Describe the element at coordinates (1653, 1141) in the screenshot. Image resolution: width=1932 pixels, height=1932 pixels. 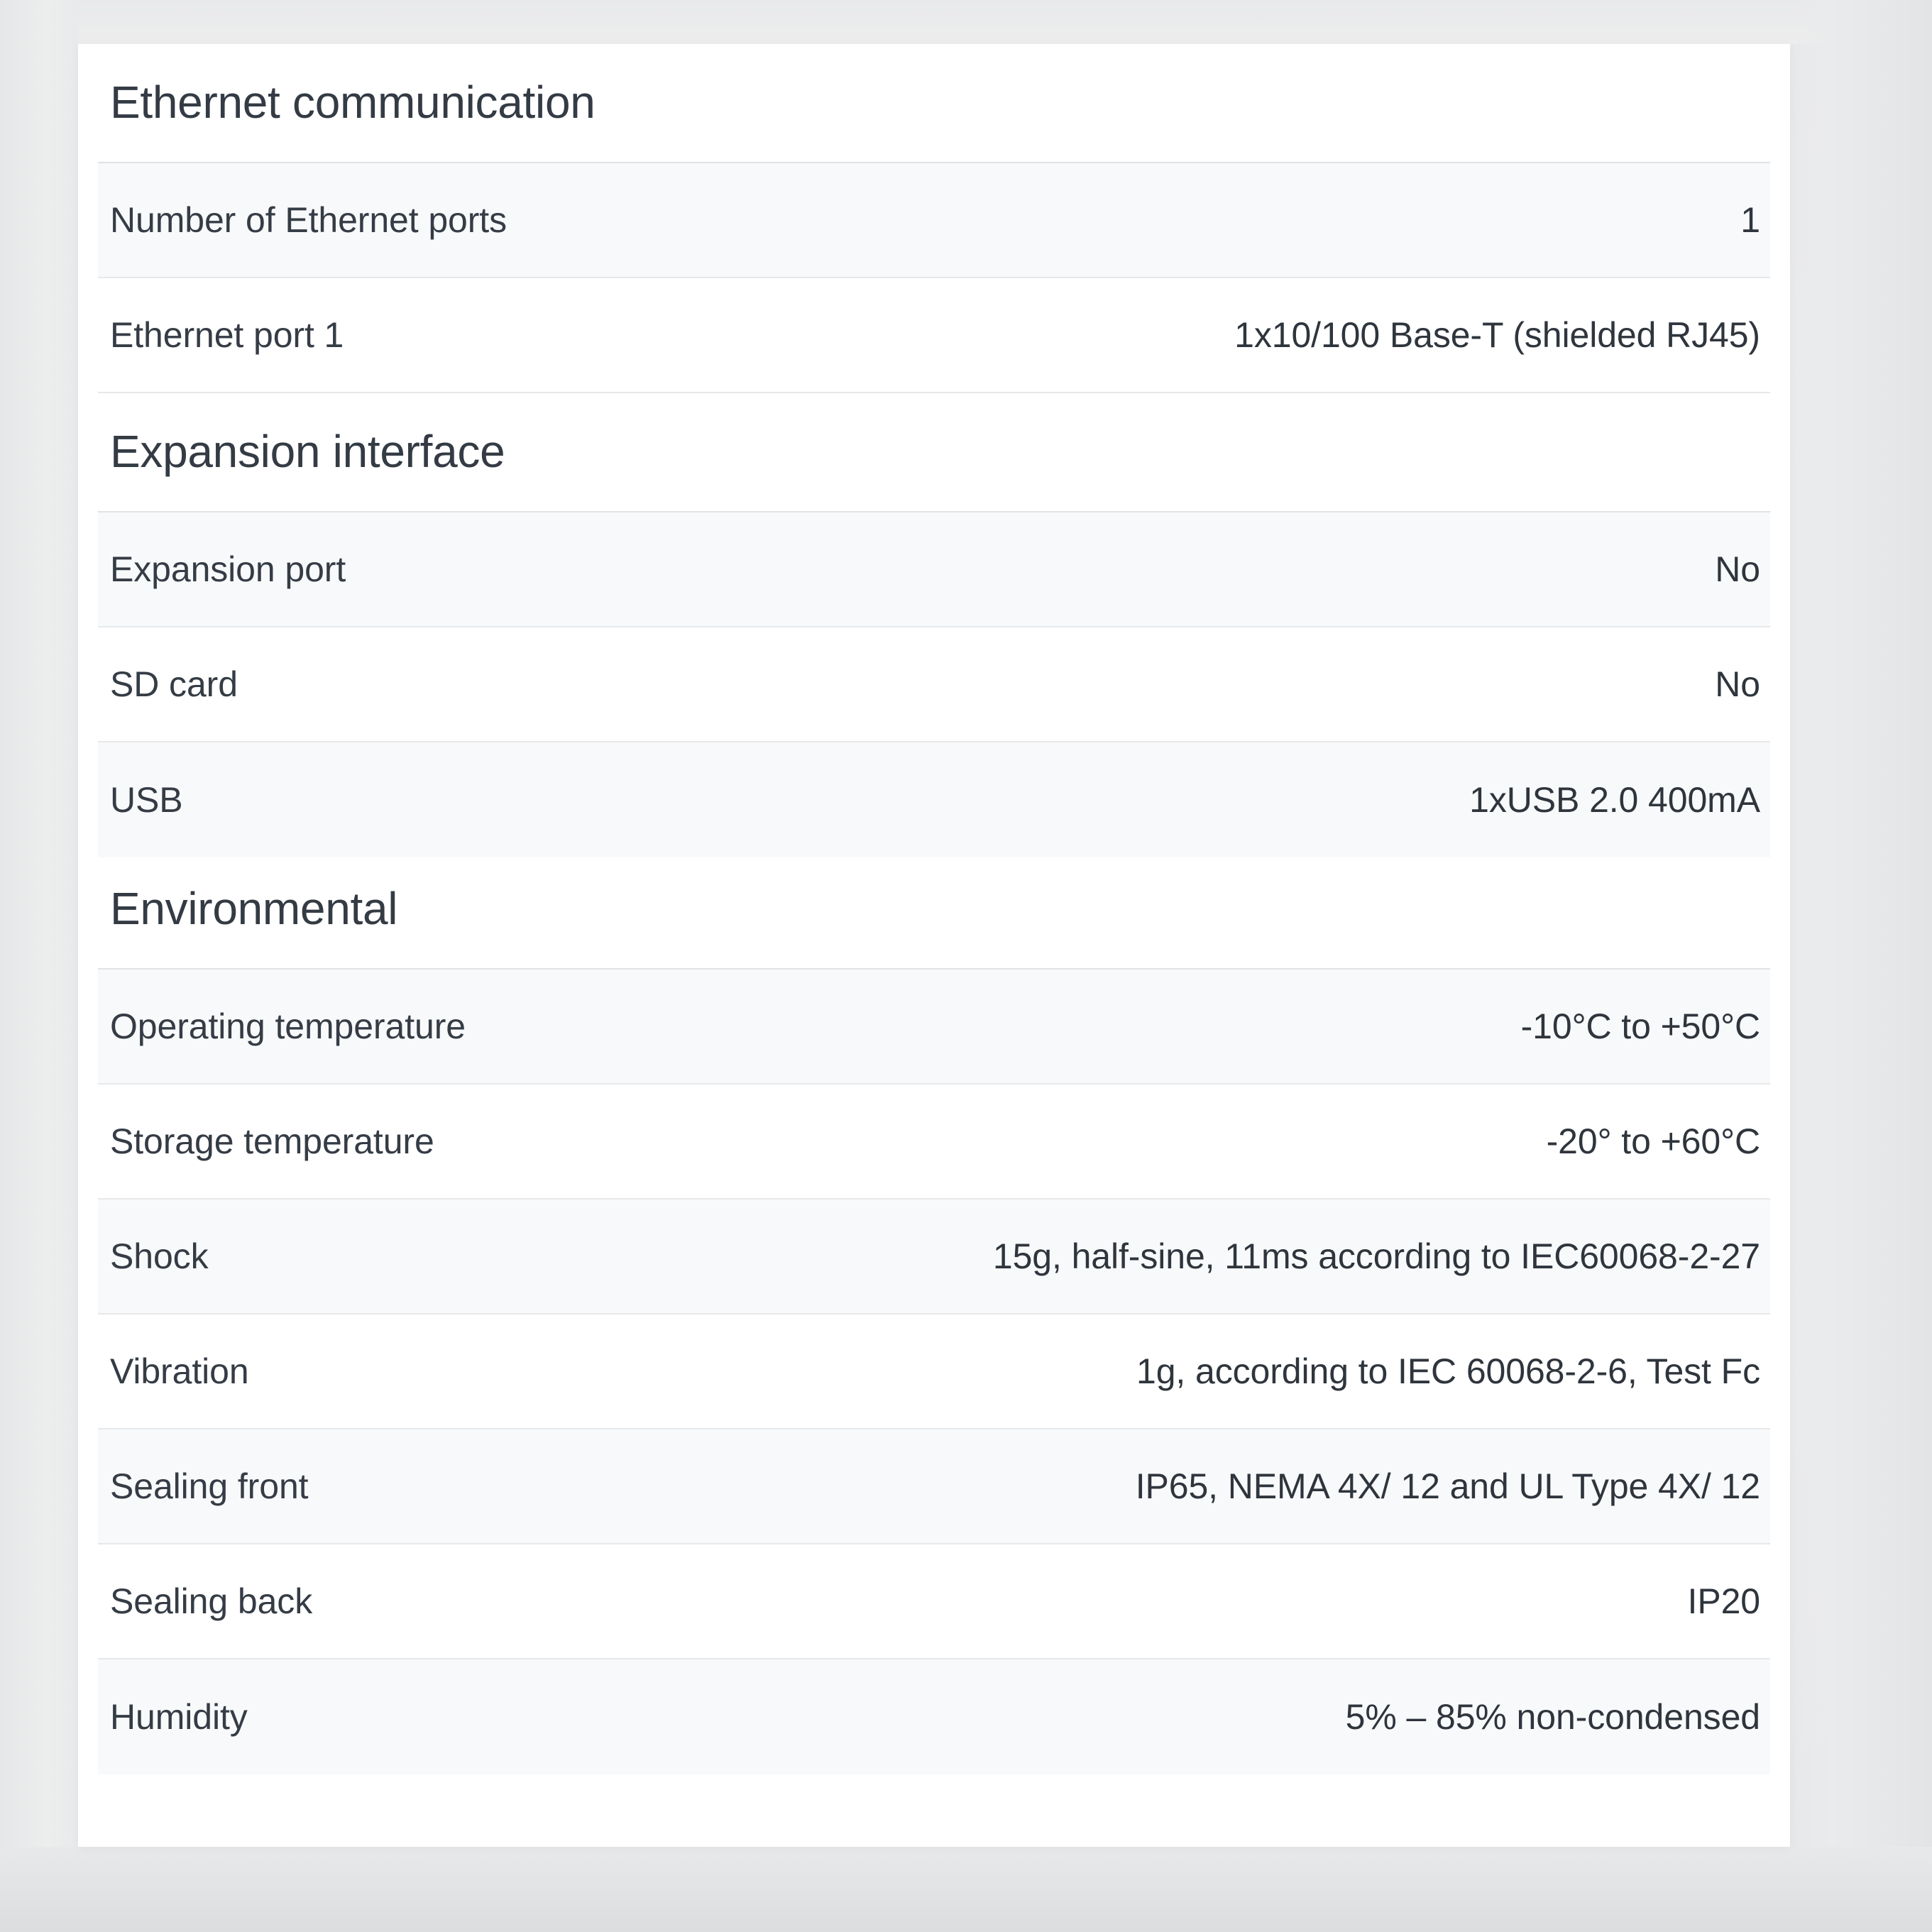
I see `row-value: -20° to +60°C` at that location.